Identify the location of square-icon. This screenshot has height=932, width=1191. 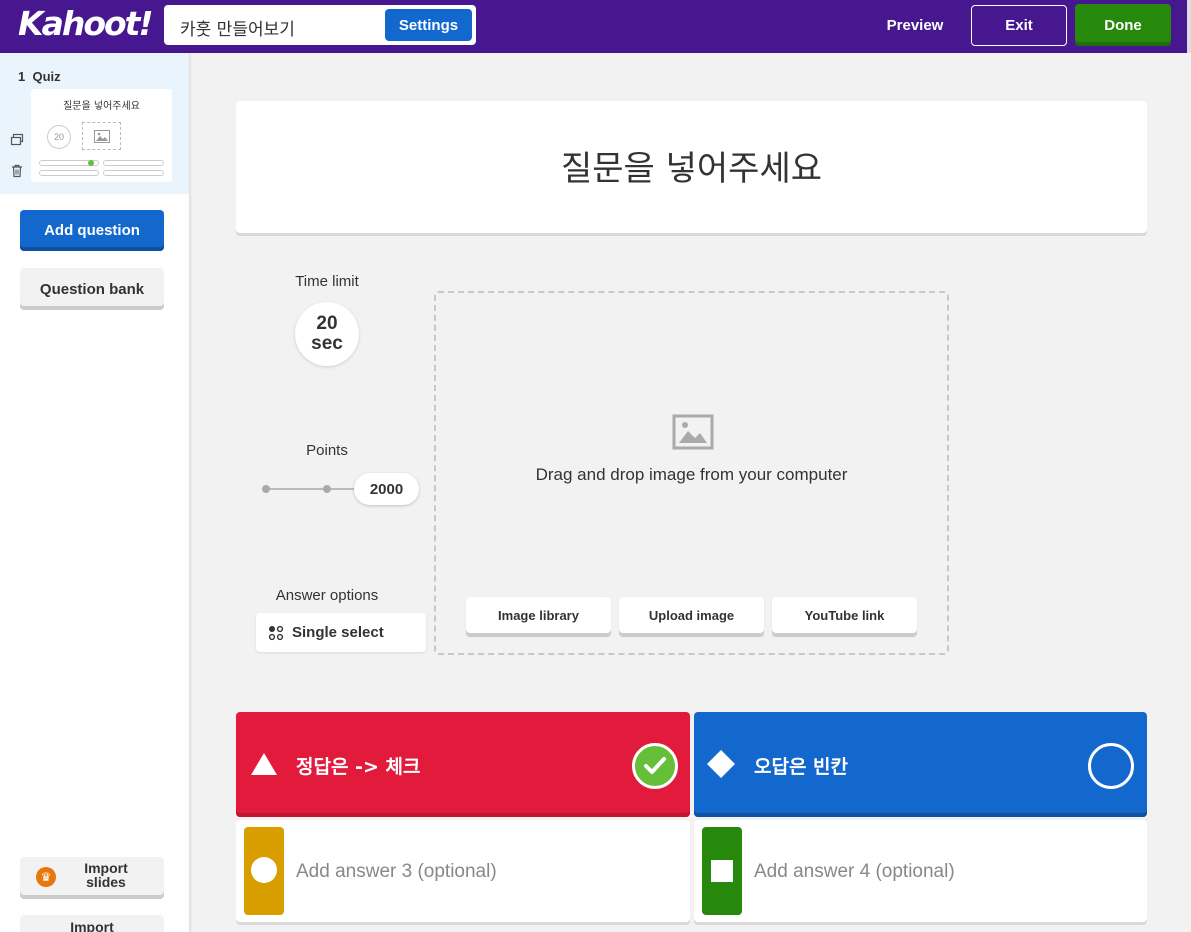
(722, 871).